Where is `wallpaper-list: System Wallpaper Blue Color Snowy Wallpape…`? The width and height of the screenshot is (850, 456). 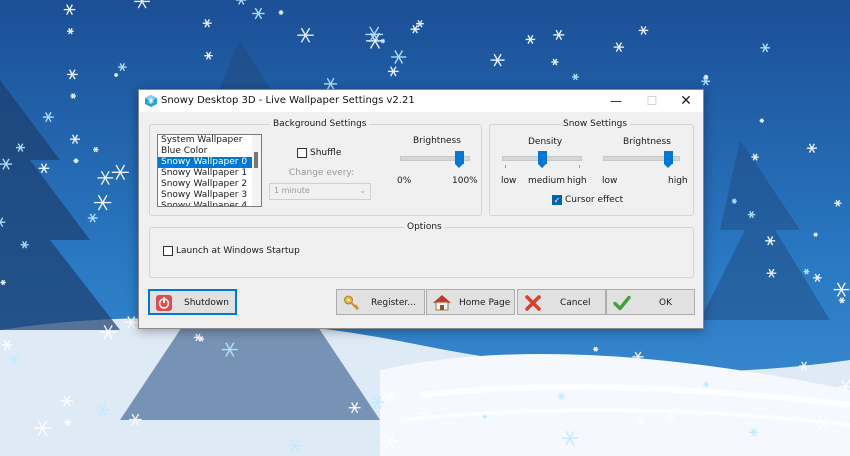 wallpaper-list: System Wallpaper Blue Color Snowy Wallpape… is located at coordinates (209, 170).